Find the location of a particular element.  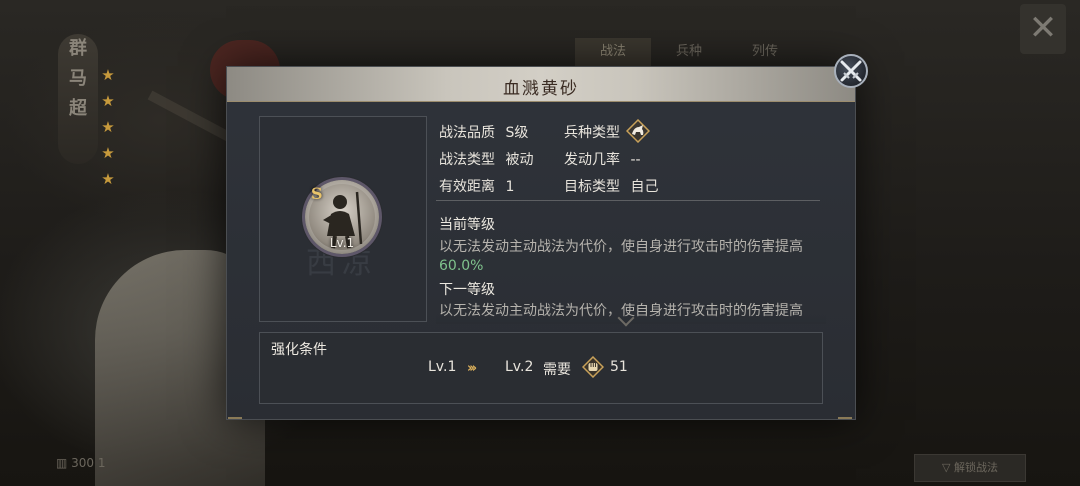

attr-label: 发动几率 is located at coordinates (592, 160).